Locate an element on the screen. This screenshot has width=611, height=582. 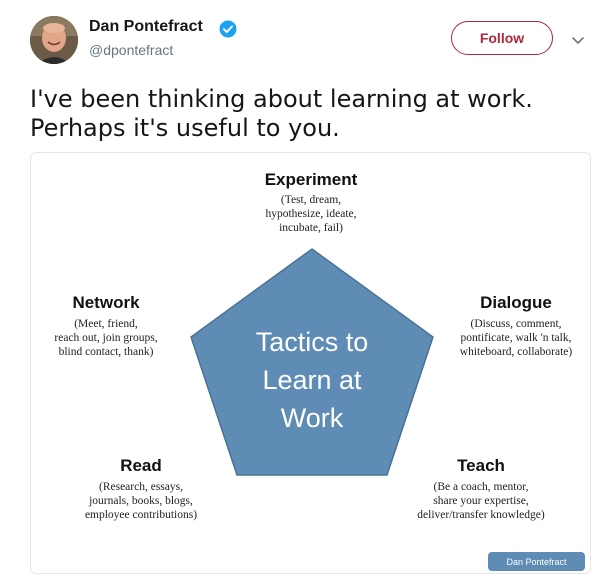
network-title: Network is located at coordinates (106, 302).